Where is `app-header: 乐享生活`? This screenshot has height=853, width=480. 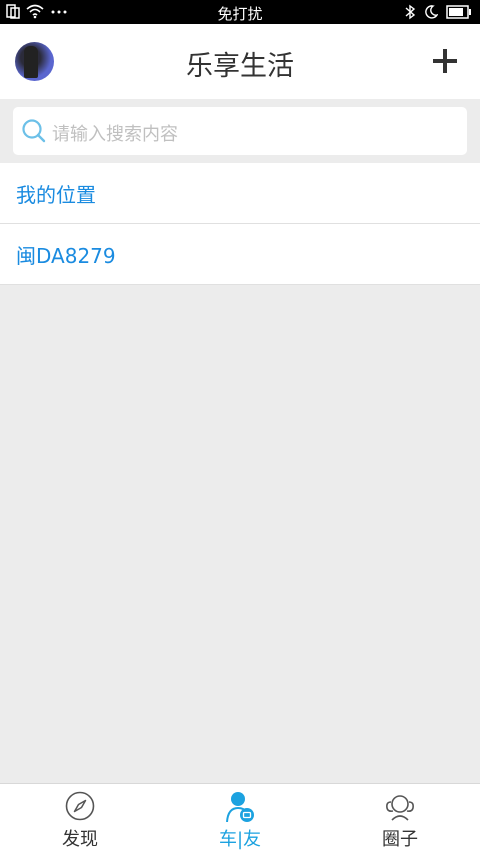 app-header: 乐享生活 is located at coordinates (240, 61).